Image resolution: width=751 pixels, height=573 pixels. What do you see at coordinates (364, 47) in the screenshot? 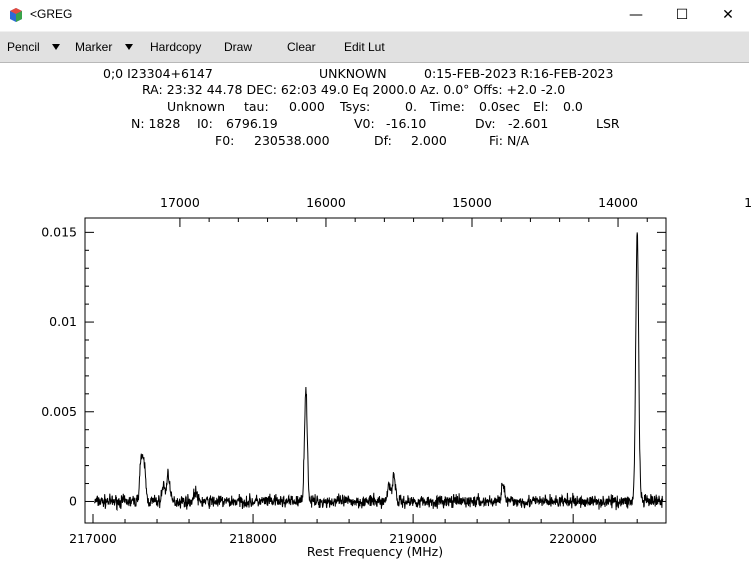
I see `edit-lut-button: Edit Lut` at bounding box center [364, 47].